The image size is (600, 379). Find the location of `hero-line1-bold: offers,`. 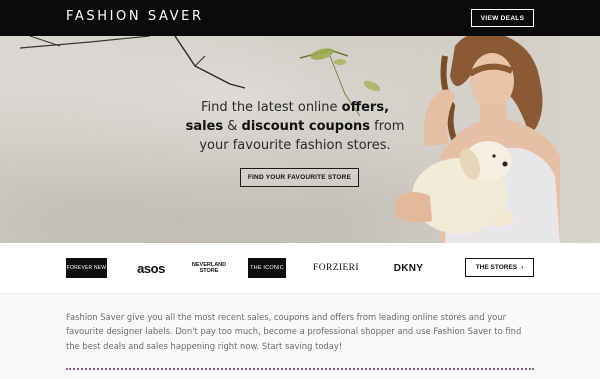

hero-line1-bold: offers, is located at coordinates (365, 107).